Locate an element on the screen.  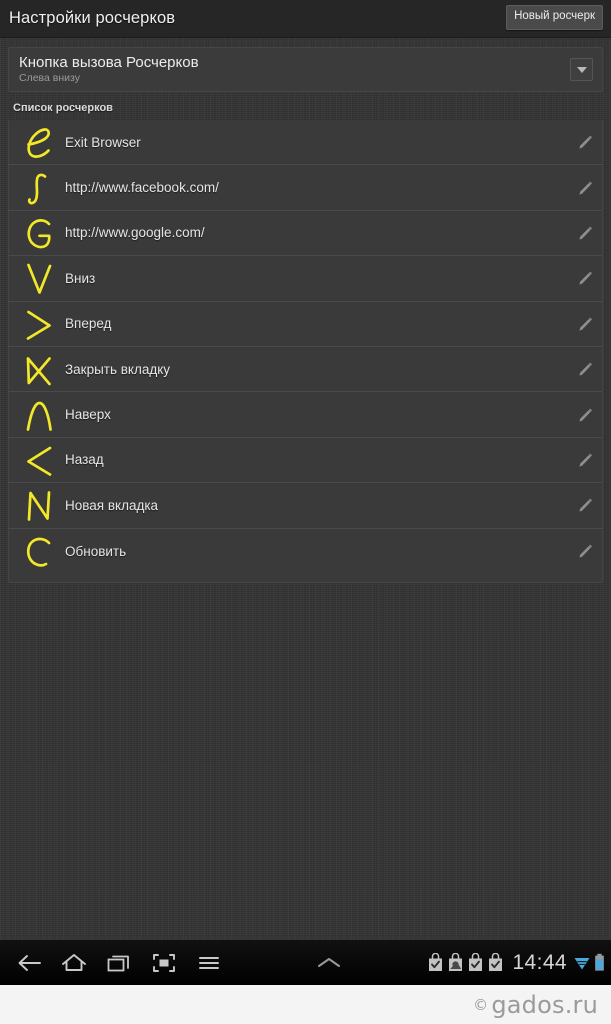
menu-icon is located at coordinates (208, 962).